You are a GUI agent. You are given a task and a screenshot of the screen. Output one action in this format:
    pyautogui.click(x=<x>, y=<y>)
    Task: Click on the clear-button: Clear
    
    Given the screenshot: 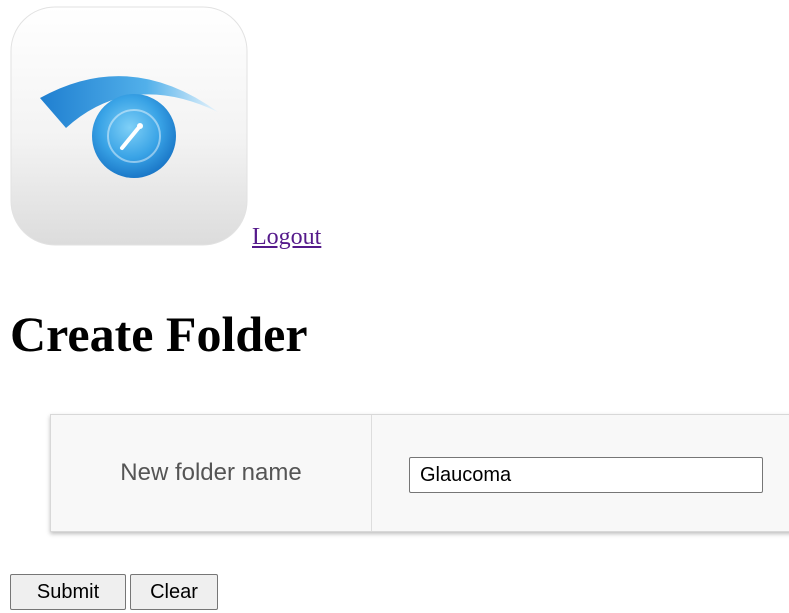 What is the action you would take?
    pyautogui.click(x=174, y=592)
    